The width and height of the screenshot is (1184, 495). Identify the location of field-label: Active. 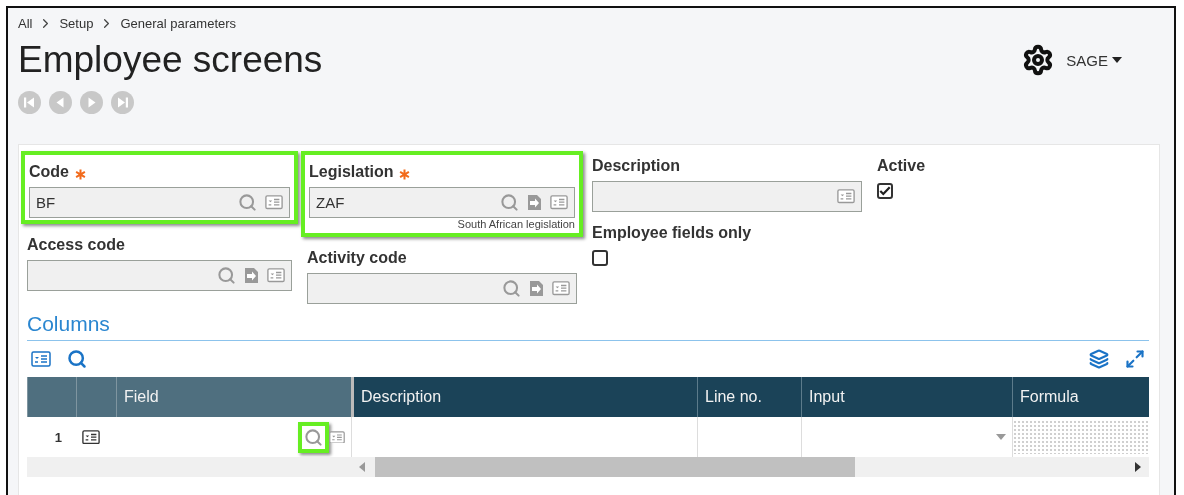
(901, 166).